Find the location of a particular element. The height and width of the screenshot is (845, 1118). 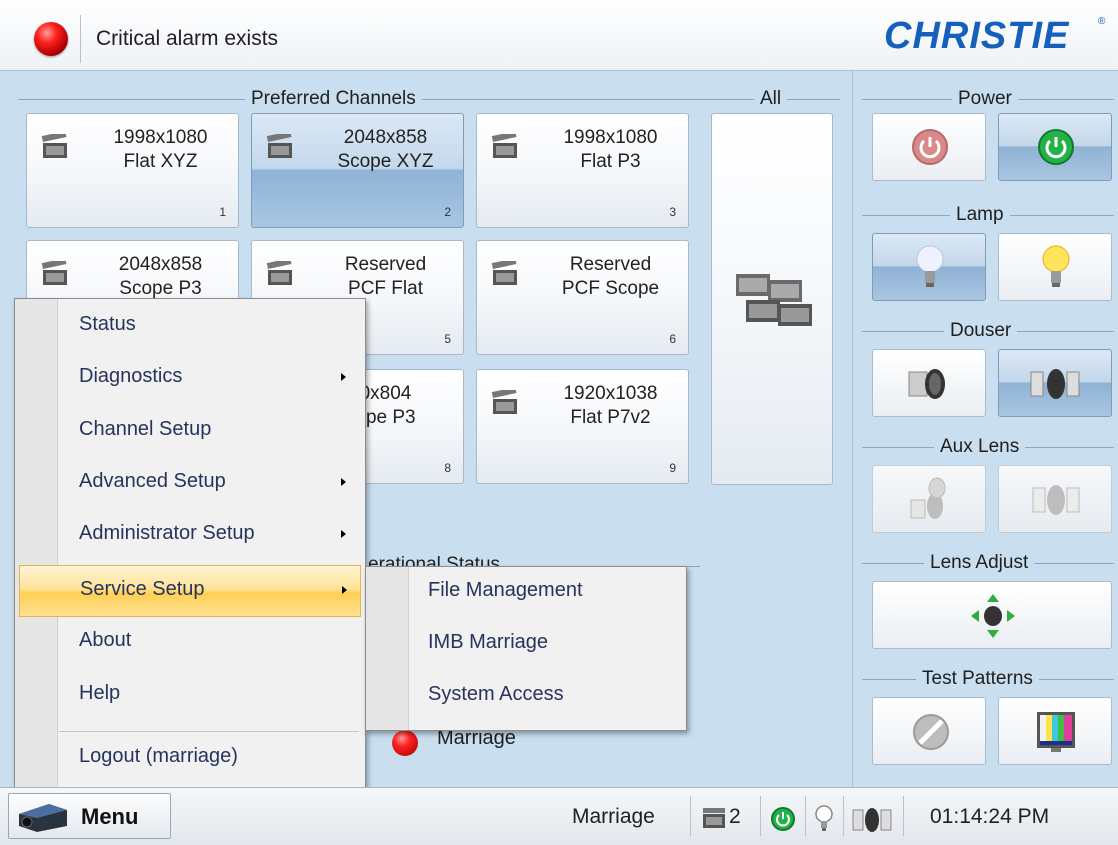

channel-number: 3 is located at coordinates (672, 212).